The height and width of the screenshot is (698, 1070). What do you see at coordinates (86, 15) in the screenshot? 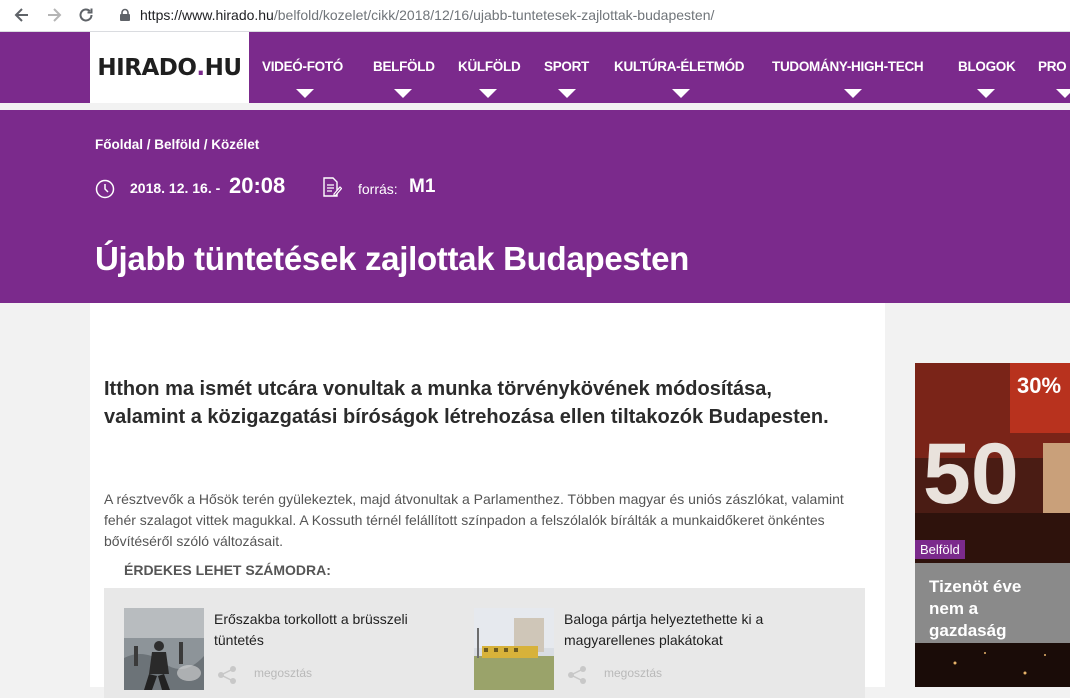
I see `reload-icon` at bounding box center [86, 15].